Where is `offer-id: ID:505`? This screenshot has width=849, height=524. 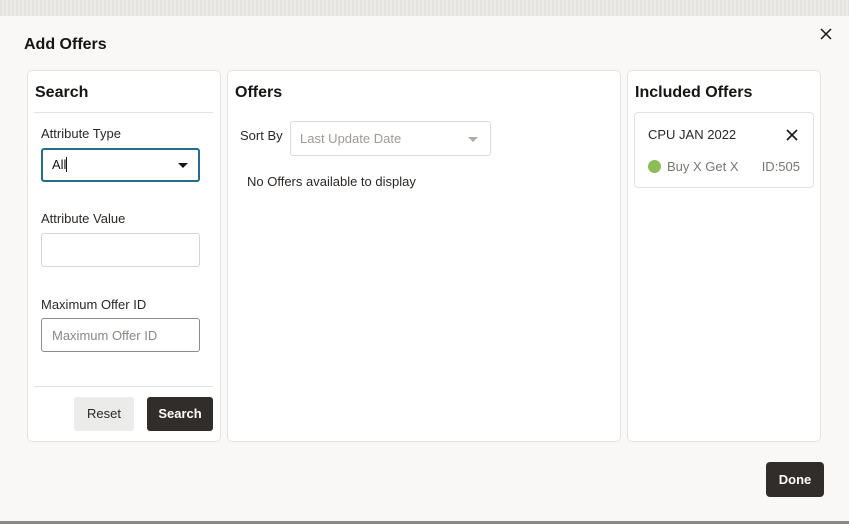
offer-id: ID:505 is located at coordinates (780, 166).